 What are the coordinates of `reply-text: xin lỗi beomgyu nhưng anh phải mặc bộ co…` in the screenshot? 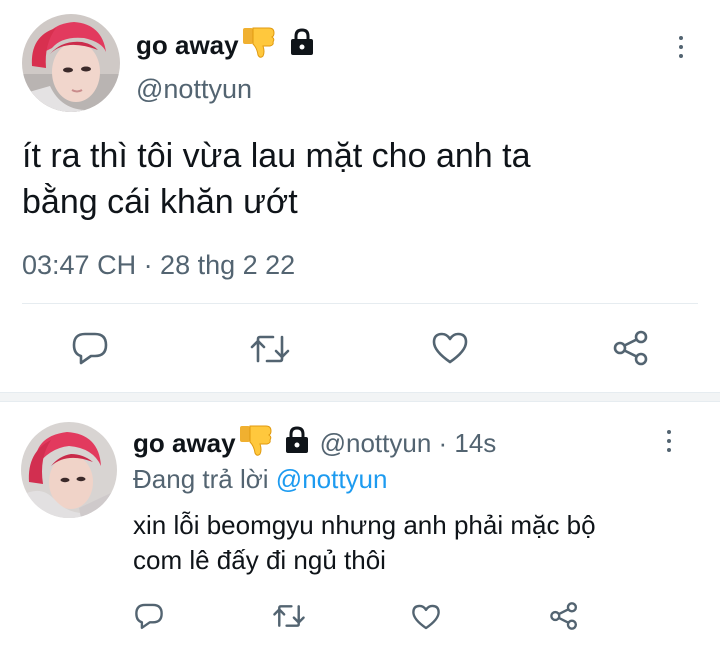 It's located at (364, 543).